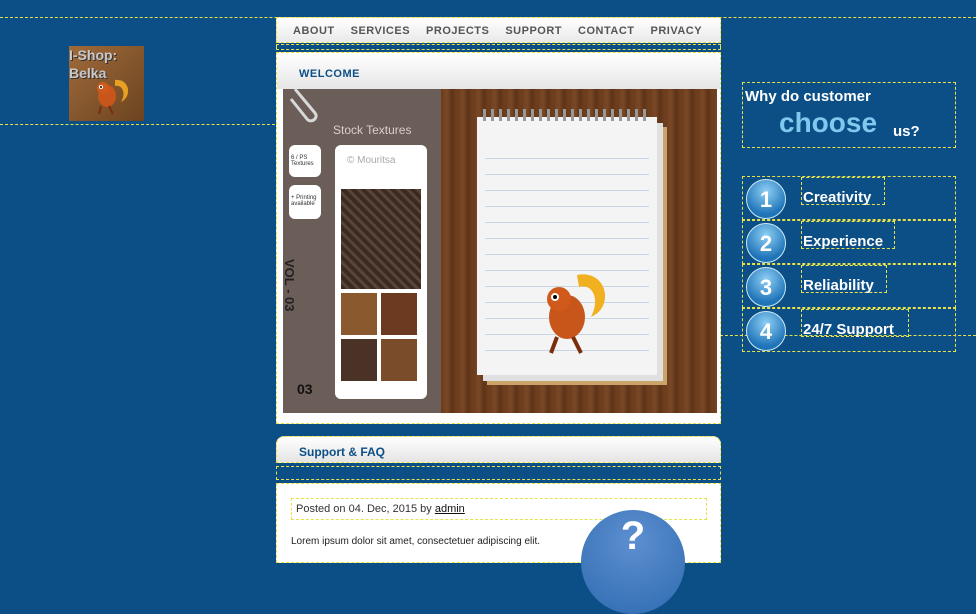  I want to click on reason-item-1: 1 Creativity, so click(849, 198).